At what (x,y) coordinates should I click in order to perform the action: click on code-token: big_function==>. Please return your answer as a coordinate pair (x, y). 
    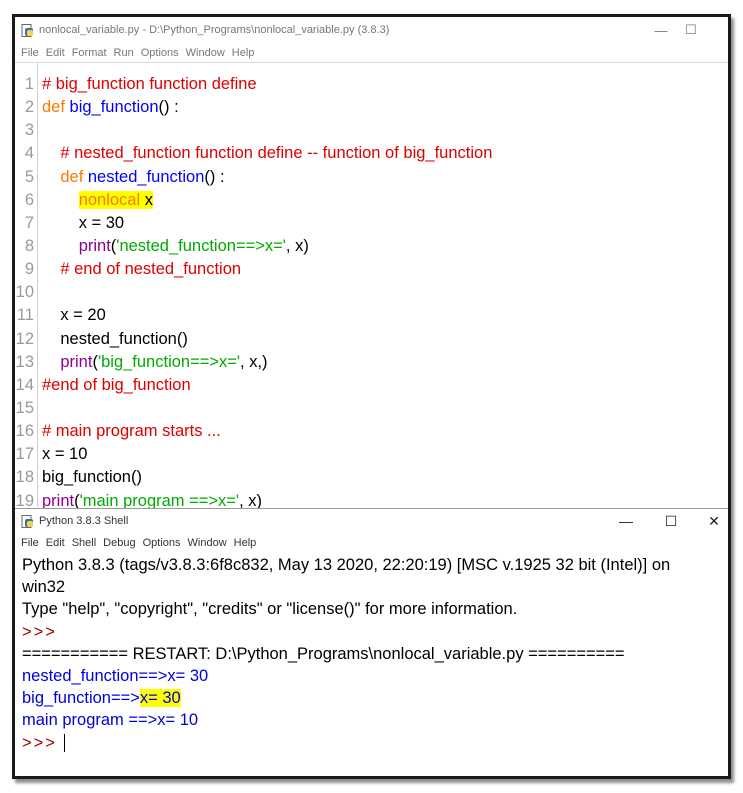
    Looking at the image, I should click on (81, 698).